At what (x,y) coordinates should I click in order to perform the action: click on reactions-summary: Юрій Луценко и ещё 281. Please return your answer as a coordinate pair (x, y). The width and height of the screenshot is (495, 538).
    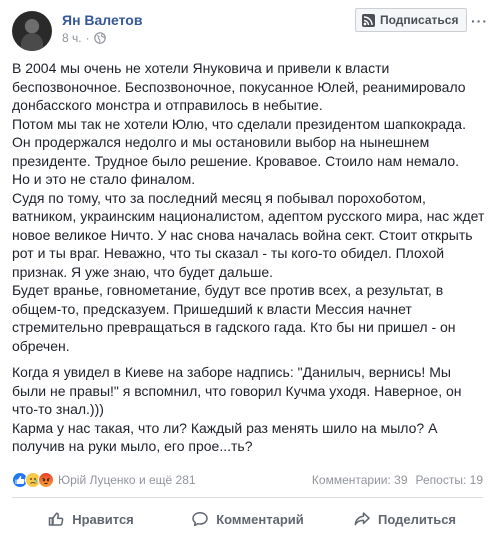
    Looking at the image, I should click on (104, 480).